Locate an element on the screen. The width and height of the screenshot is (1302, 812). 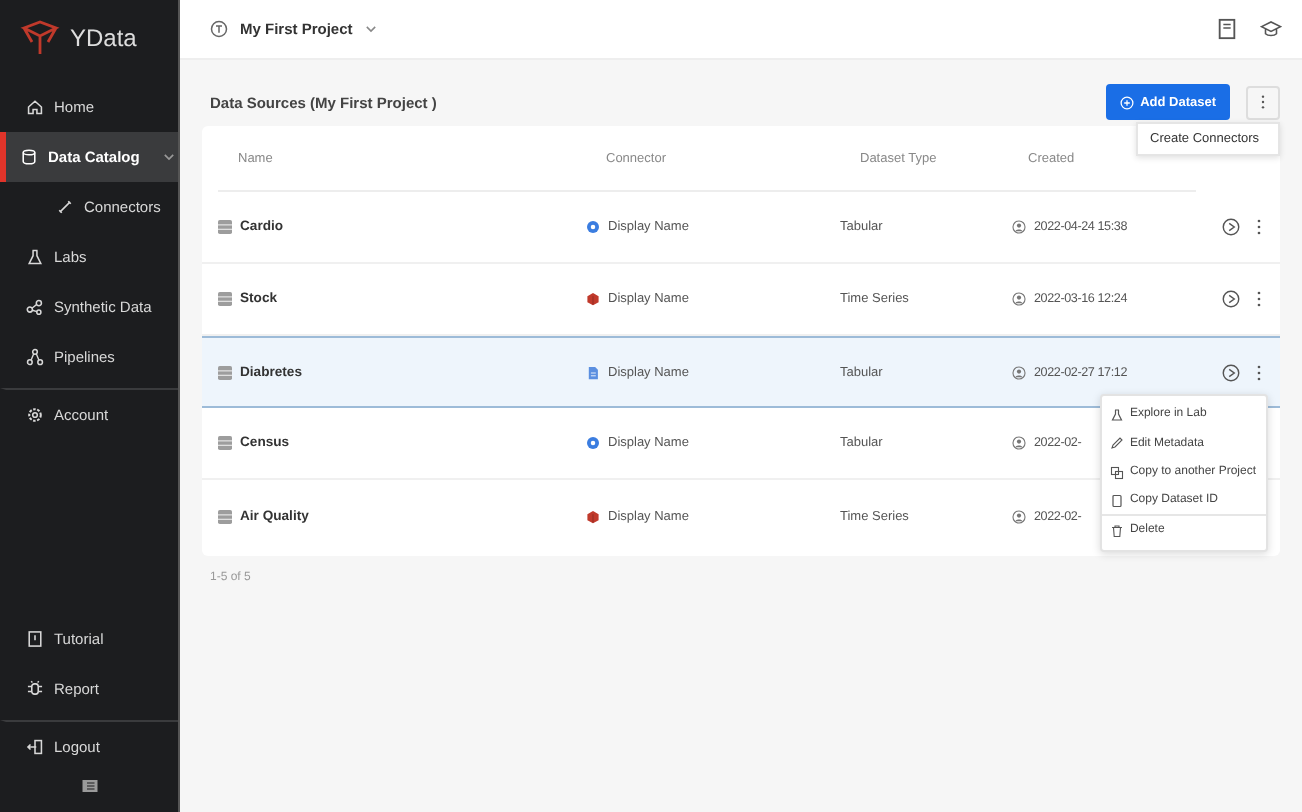
nodes-icon is located at coordinates (35, 307).